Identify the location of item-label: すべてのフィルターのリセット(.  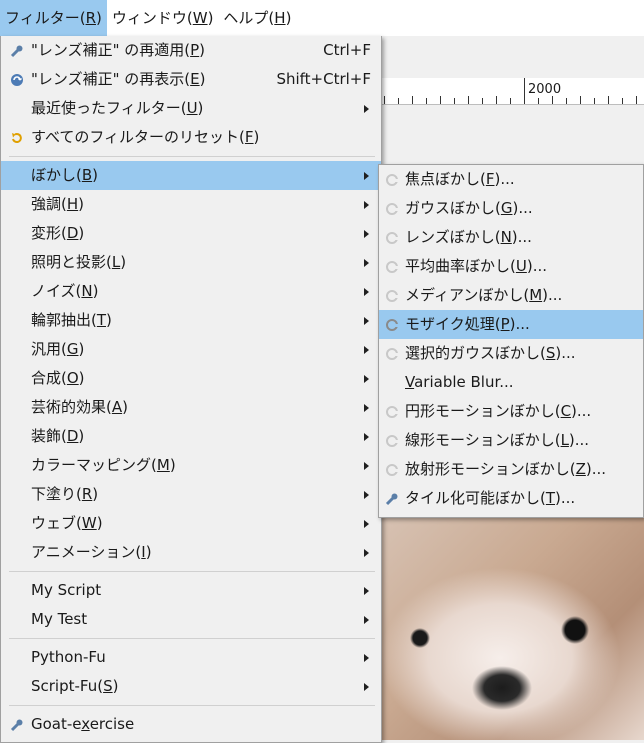
(138, 137).